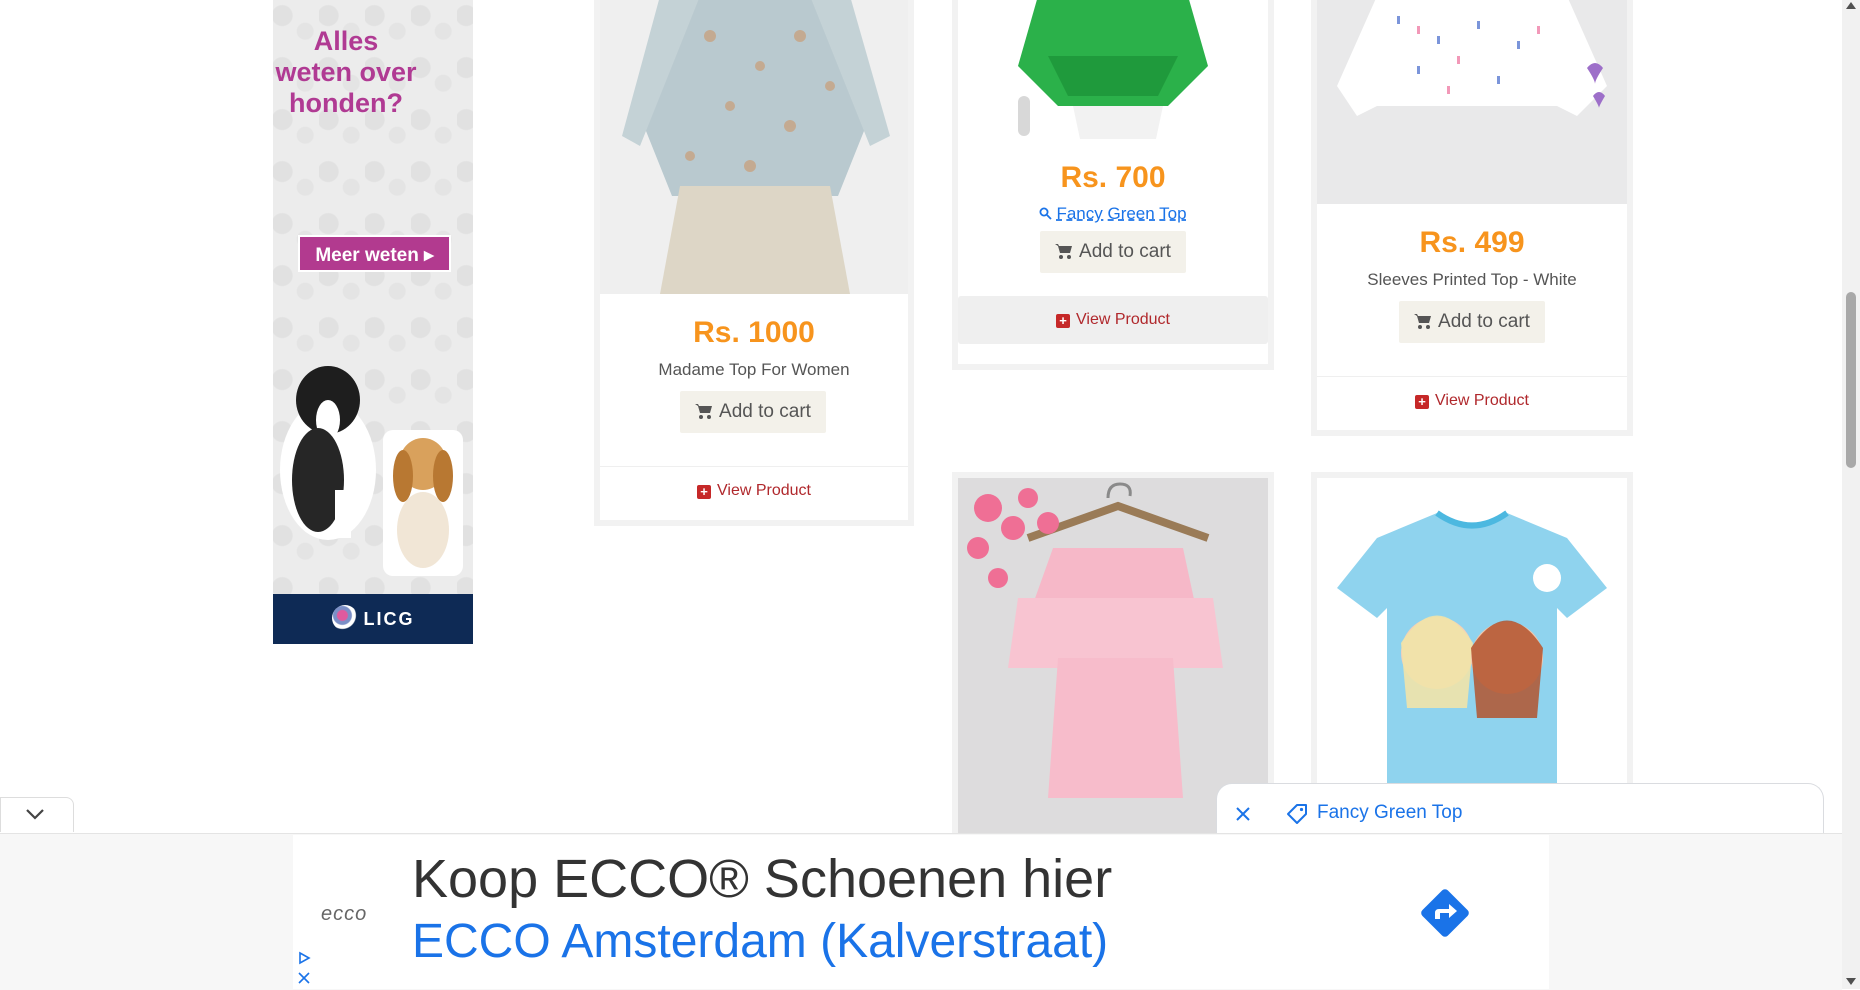 The image size is (1860, 990). What do you see at coordinates (760, 942) in the screenshot?
I see `ad-subtitle: ECCO Amsterdam (Kalverstraat)` at bounding box center [760, 942].